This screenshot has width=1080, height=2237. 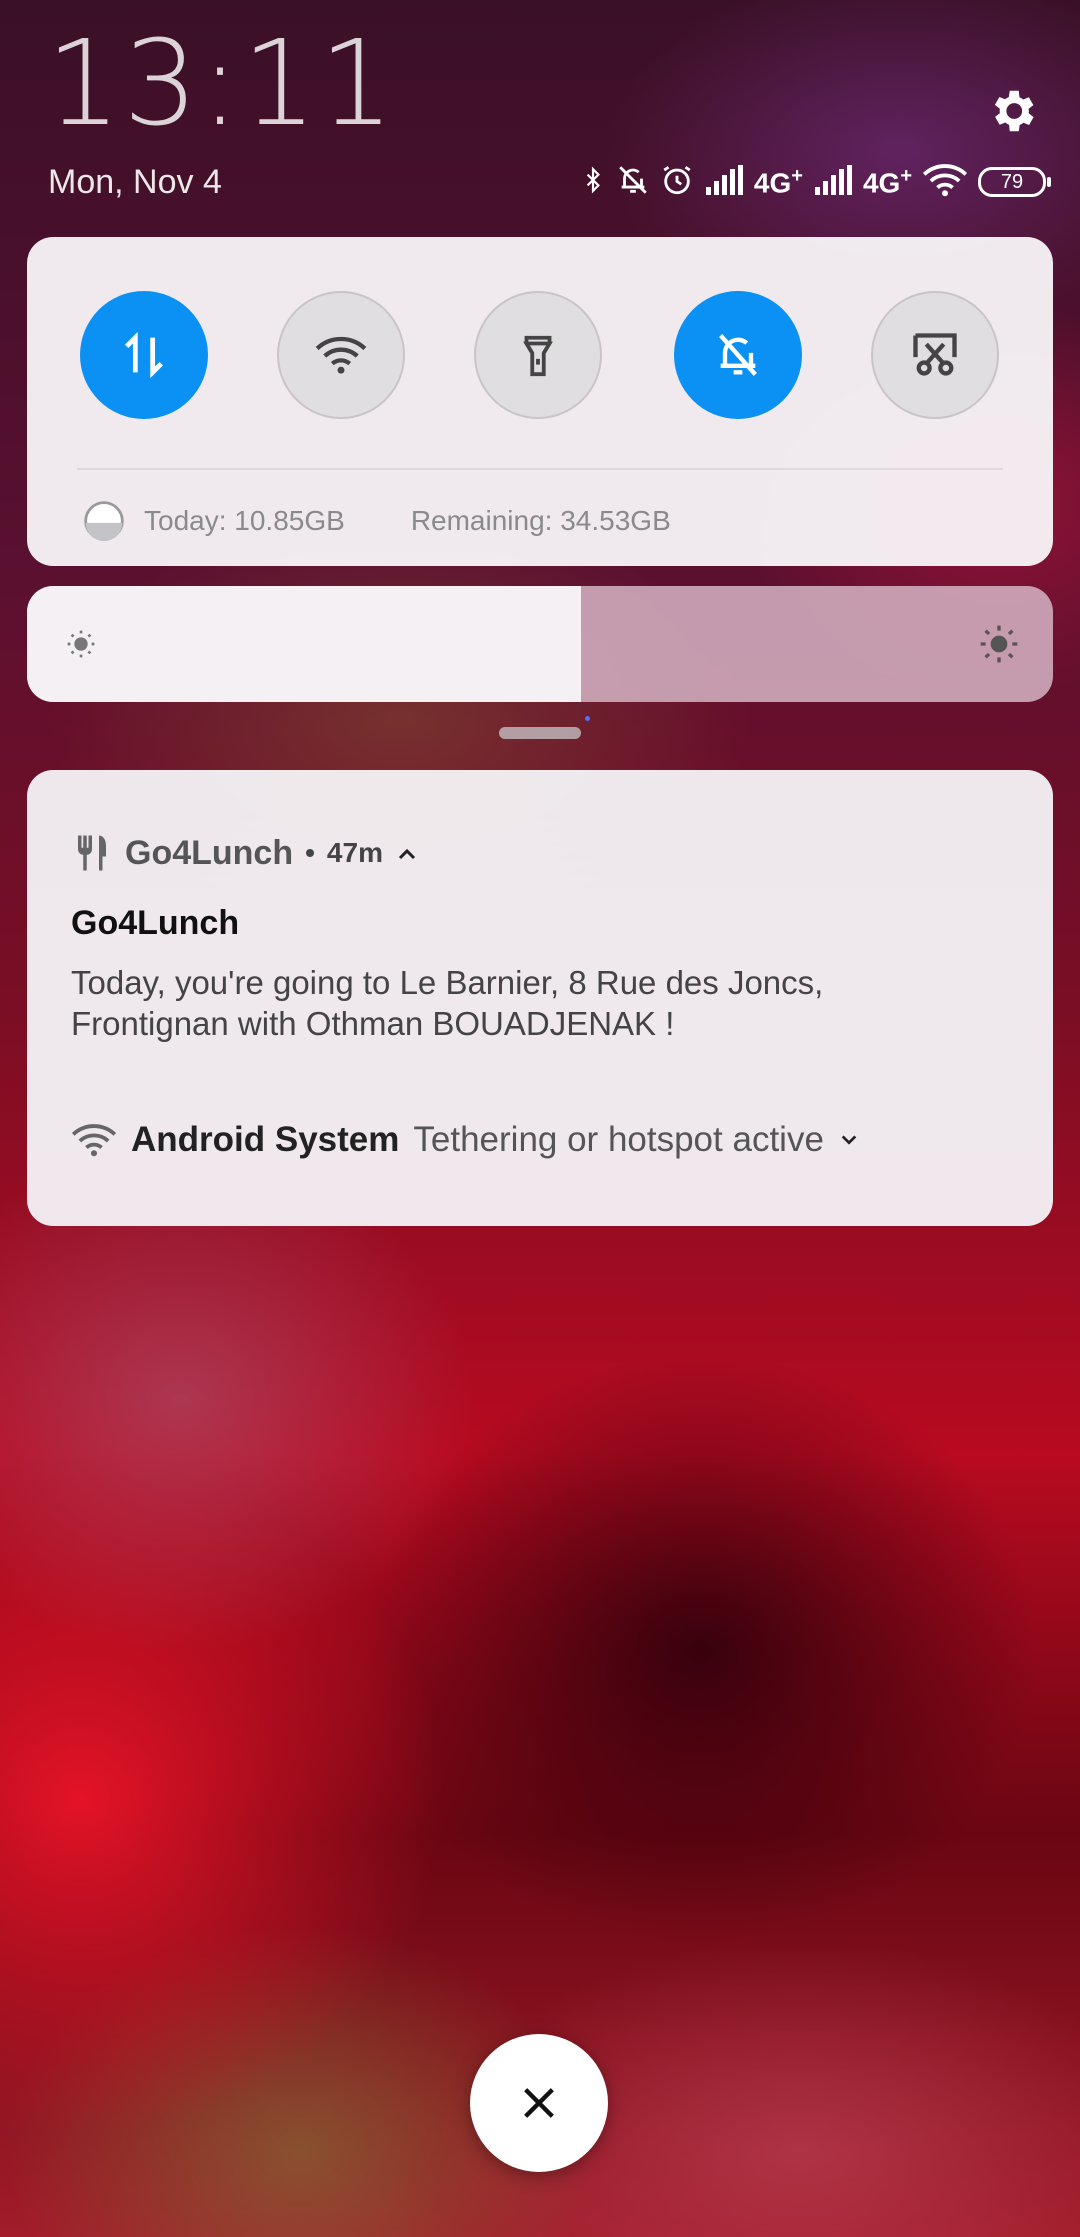 What do you see at coordinates (221, 83) in the screenshot?
I see `clock: 13:11` at bounding box center [221, 83].